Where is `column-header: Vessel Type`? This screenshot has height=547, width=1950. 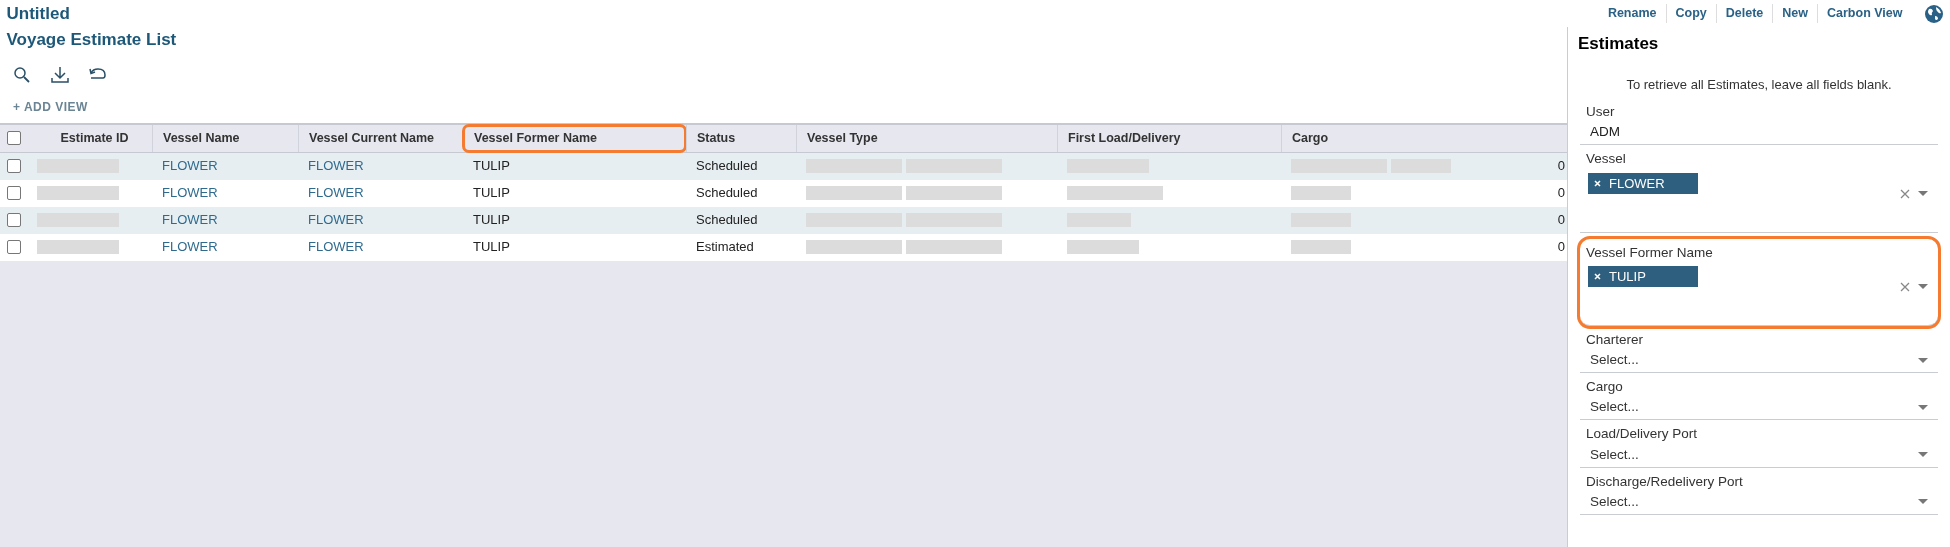
column-header: Vessel Type is located at coordinates (926, 138).